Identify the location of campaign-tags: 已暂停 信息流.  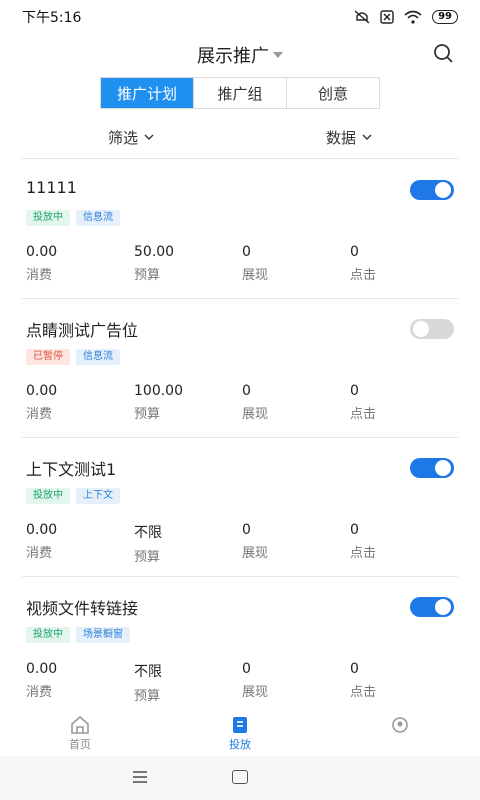
(73, 357).